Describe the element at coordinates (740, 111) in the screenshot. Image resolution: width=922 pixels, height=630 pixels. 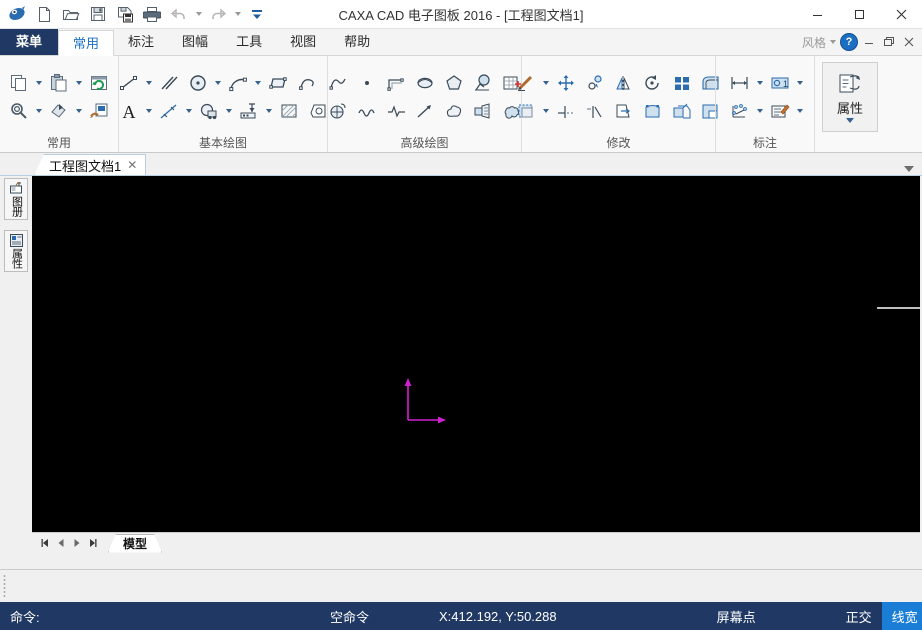
I see `tolerance-button` at that location.